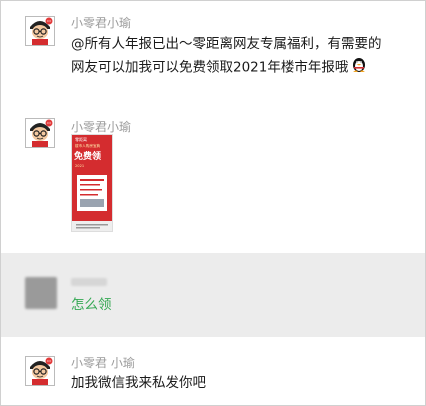 This screenshot has height=406, width=426. I want to click on poster-graphic: 零距离 楼市人购房宝典 免费领 2021, so click(92, 183).